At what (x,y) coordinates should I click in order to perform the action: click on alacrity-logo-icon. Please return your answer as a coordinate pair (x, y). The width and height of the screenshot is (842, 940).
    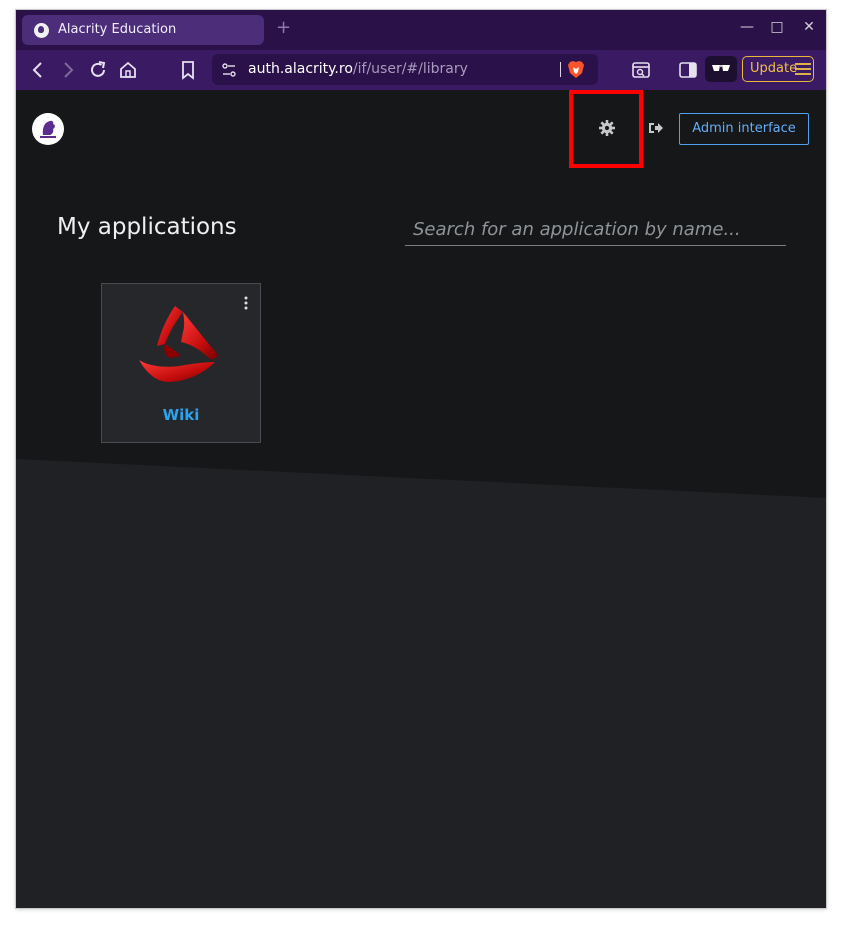
    Looking at the image, I should click on (48, 129).